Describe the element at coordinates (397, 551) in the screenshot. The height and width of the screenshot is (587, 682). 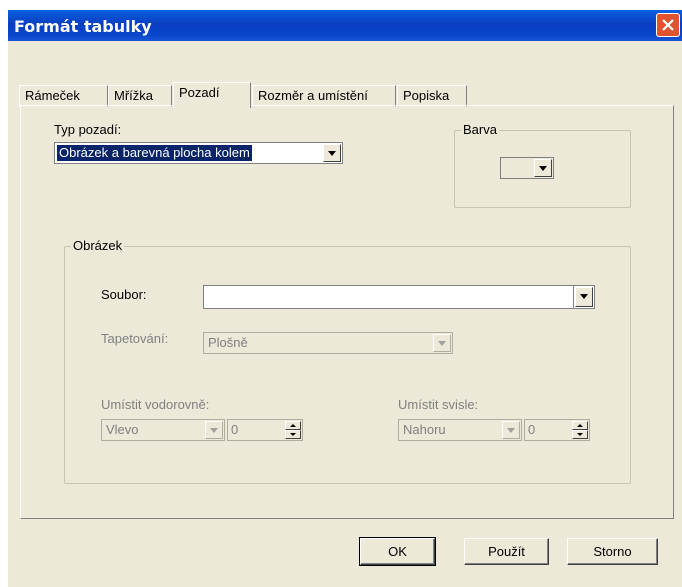
I see `ok-button: OK` at that location.